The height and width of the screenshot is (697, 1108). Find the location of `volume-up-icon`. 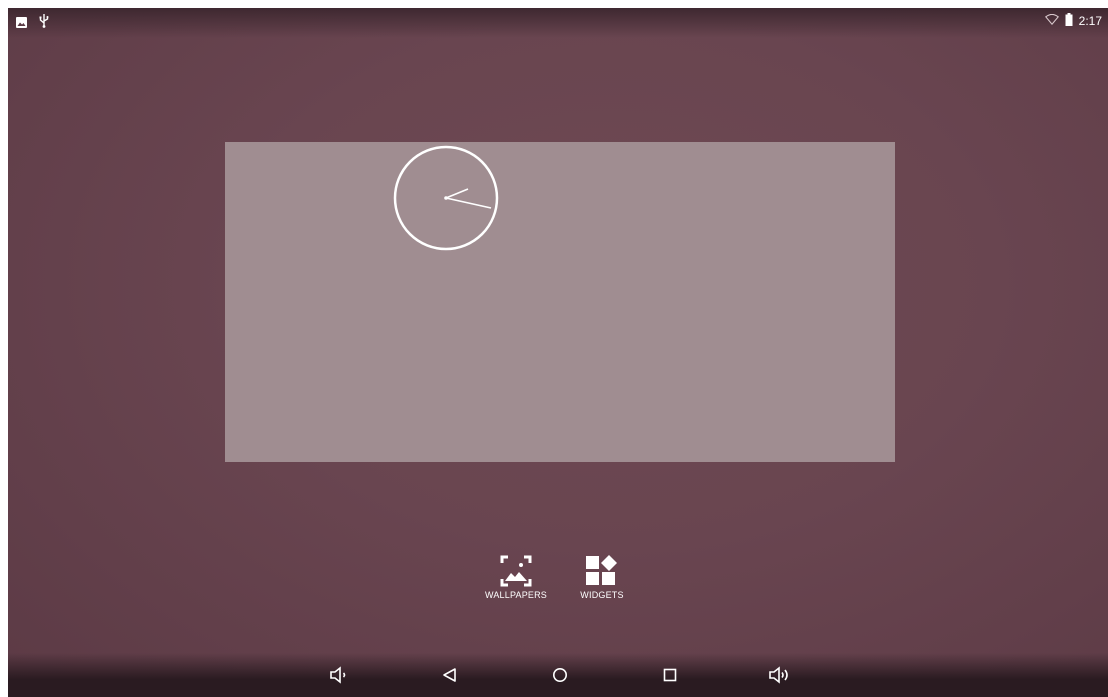

volume-up-icon is located at coordinates (780, 677).